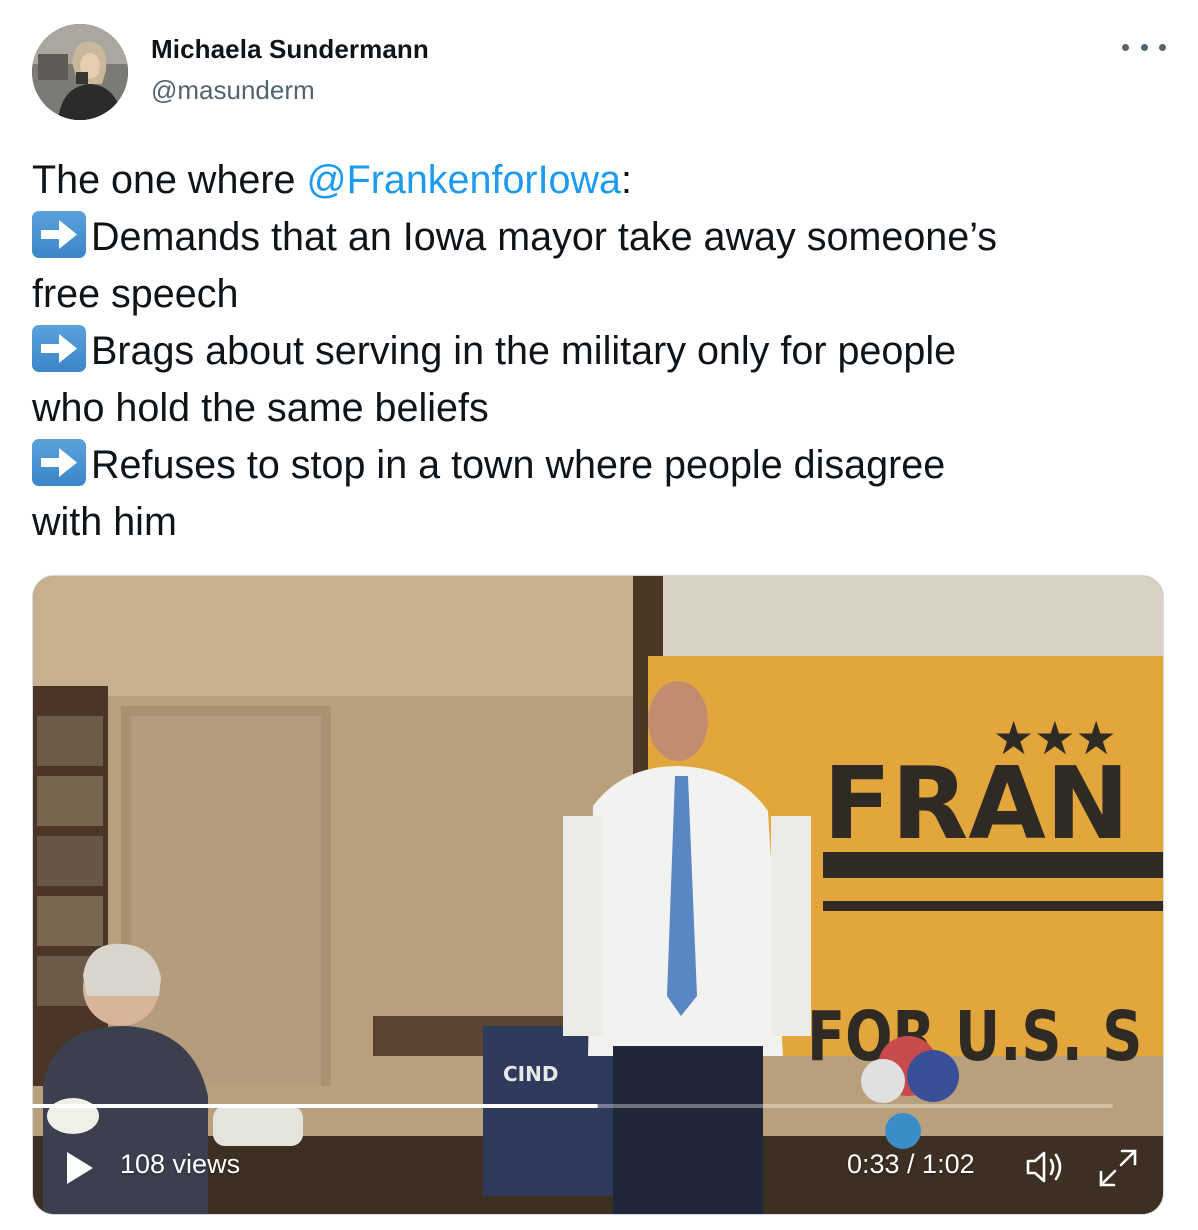  I want to click on intro-text: The one where, so click(169, 180).